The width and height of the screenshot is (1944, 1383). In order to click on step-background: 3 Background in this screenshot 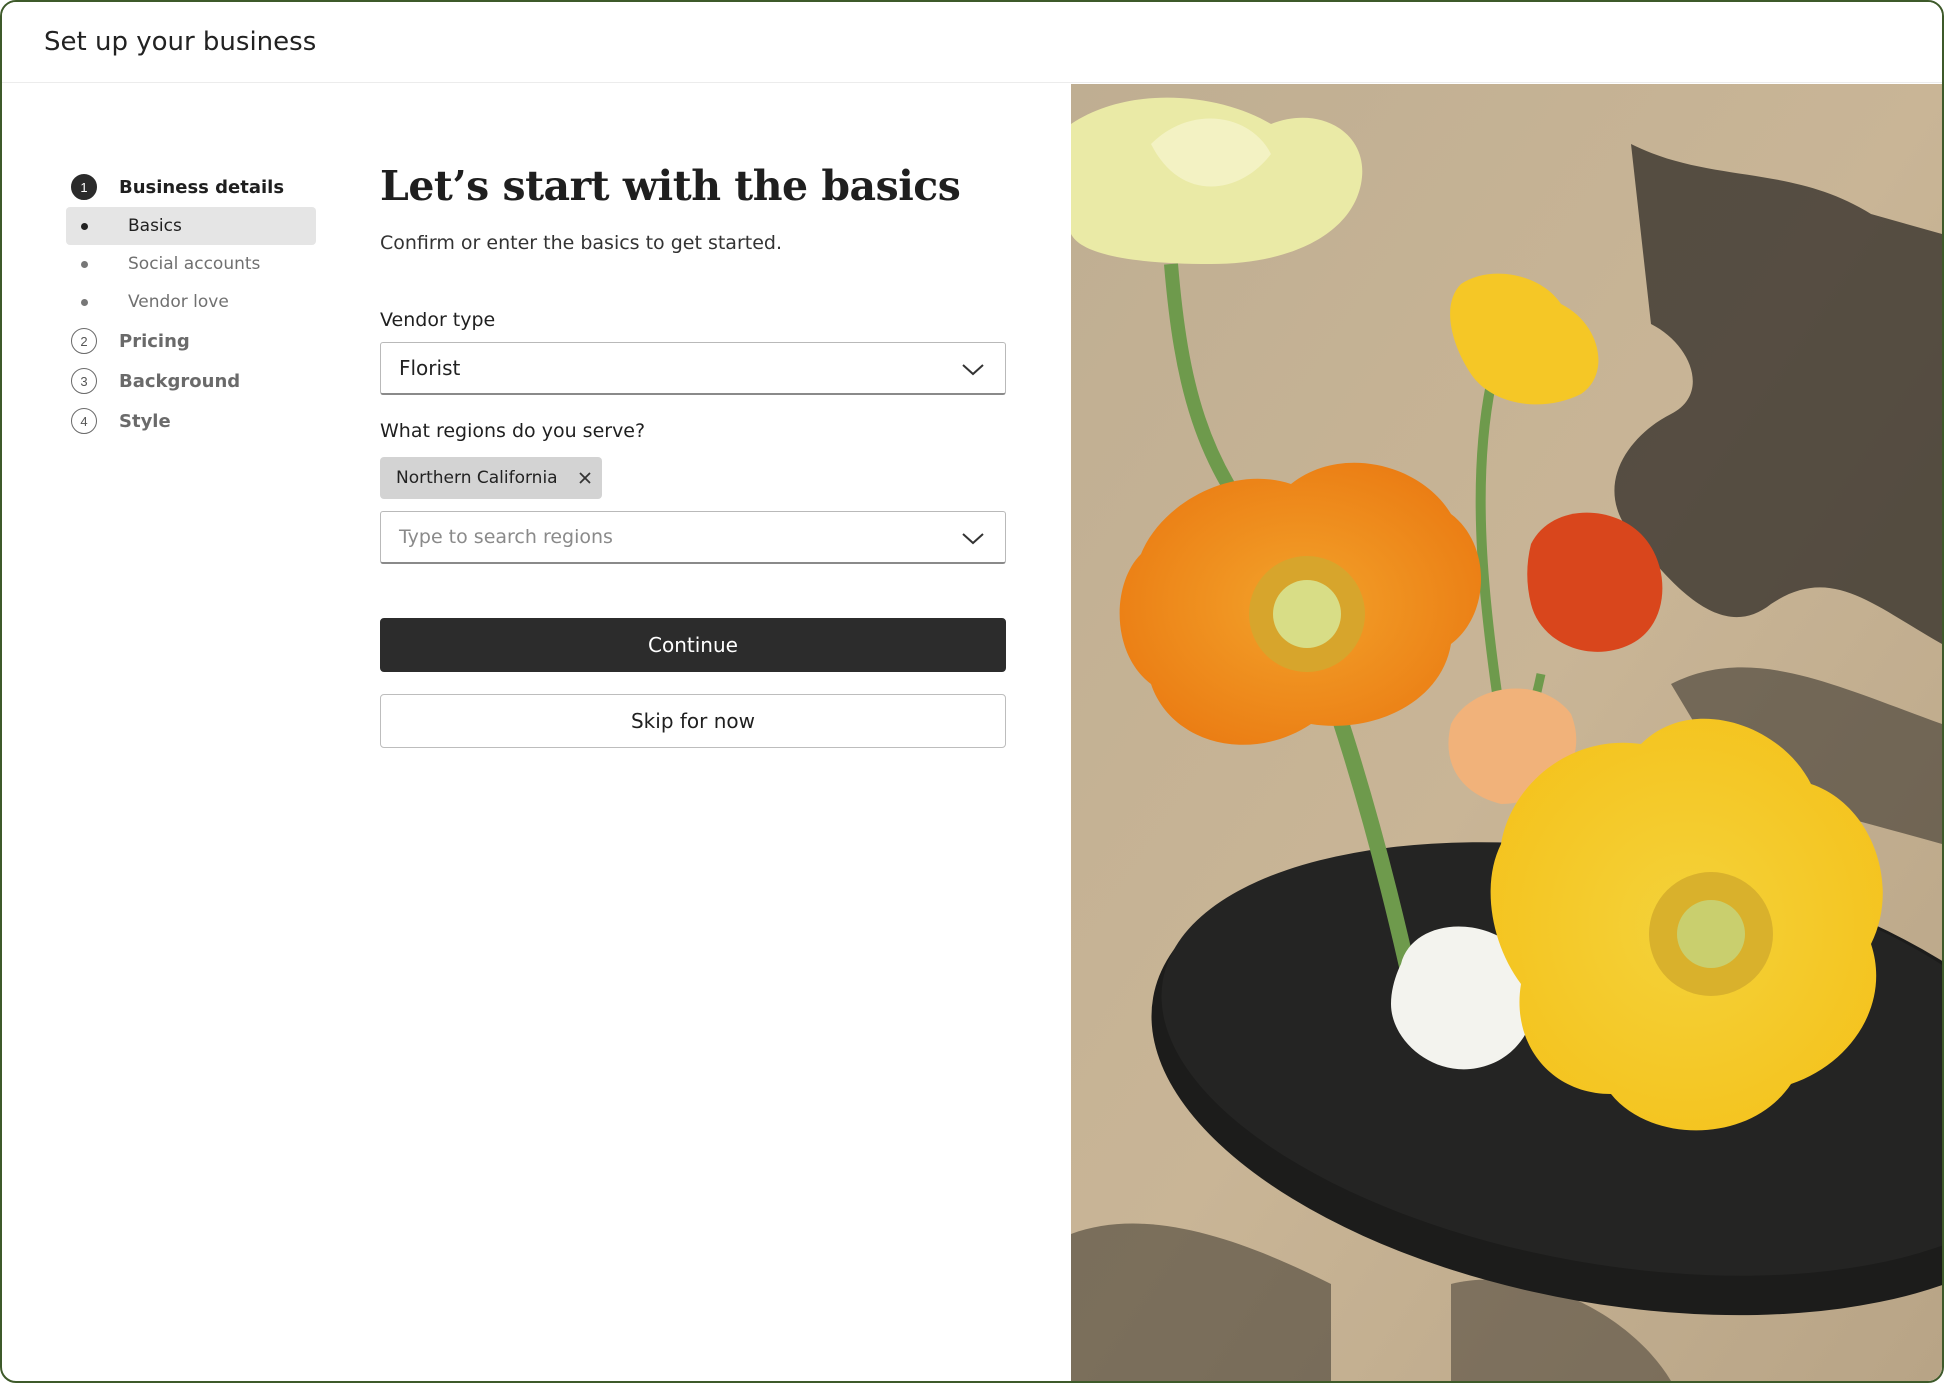, I will do `click(191, 381)`.